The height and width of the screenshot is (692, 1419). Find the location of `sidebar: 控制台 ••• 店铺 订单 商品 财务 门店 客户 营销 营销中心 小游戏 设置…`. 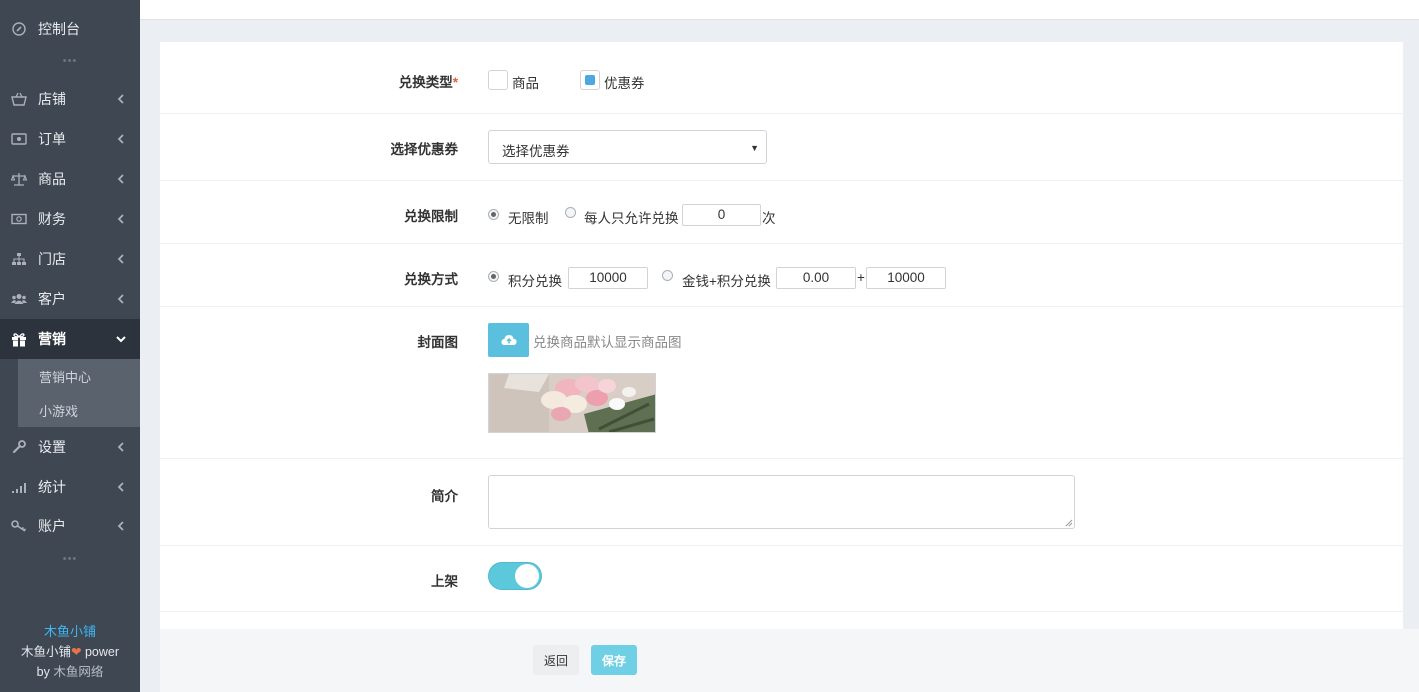

sidebar: 控制台 ••• 店铺 订单 商品 财务 门店 客户 营销 营销中心 小游戏 设置… is located at coordinates (70, 346).